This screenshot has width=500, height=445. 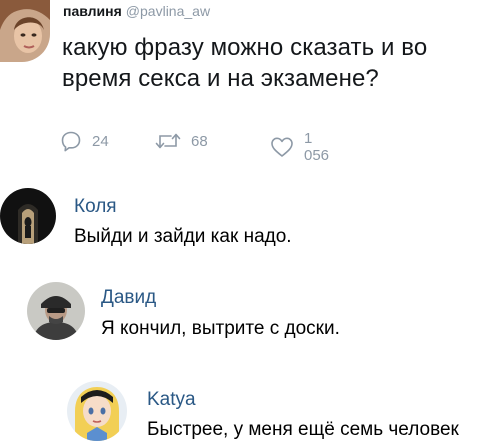 What do you see at coordinates (100, 141) in the screenshot?
I see `reply-count: 24` at bounding box center [100, 141].